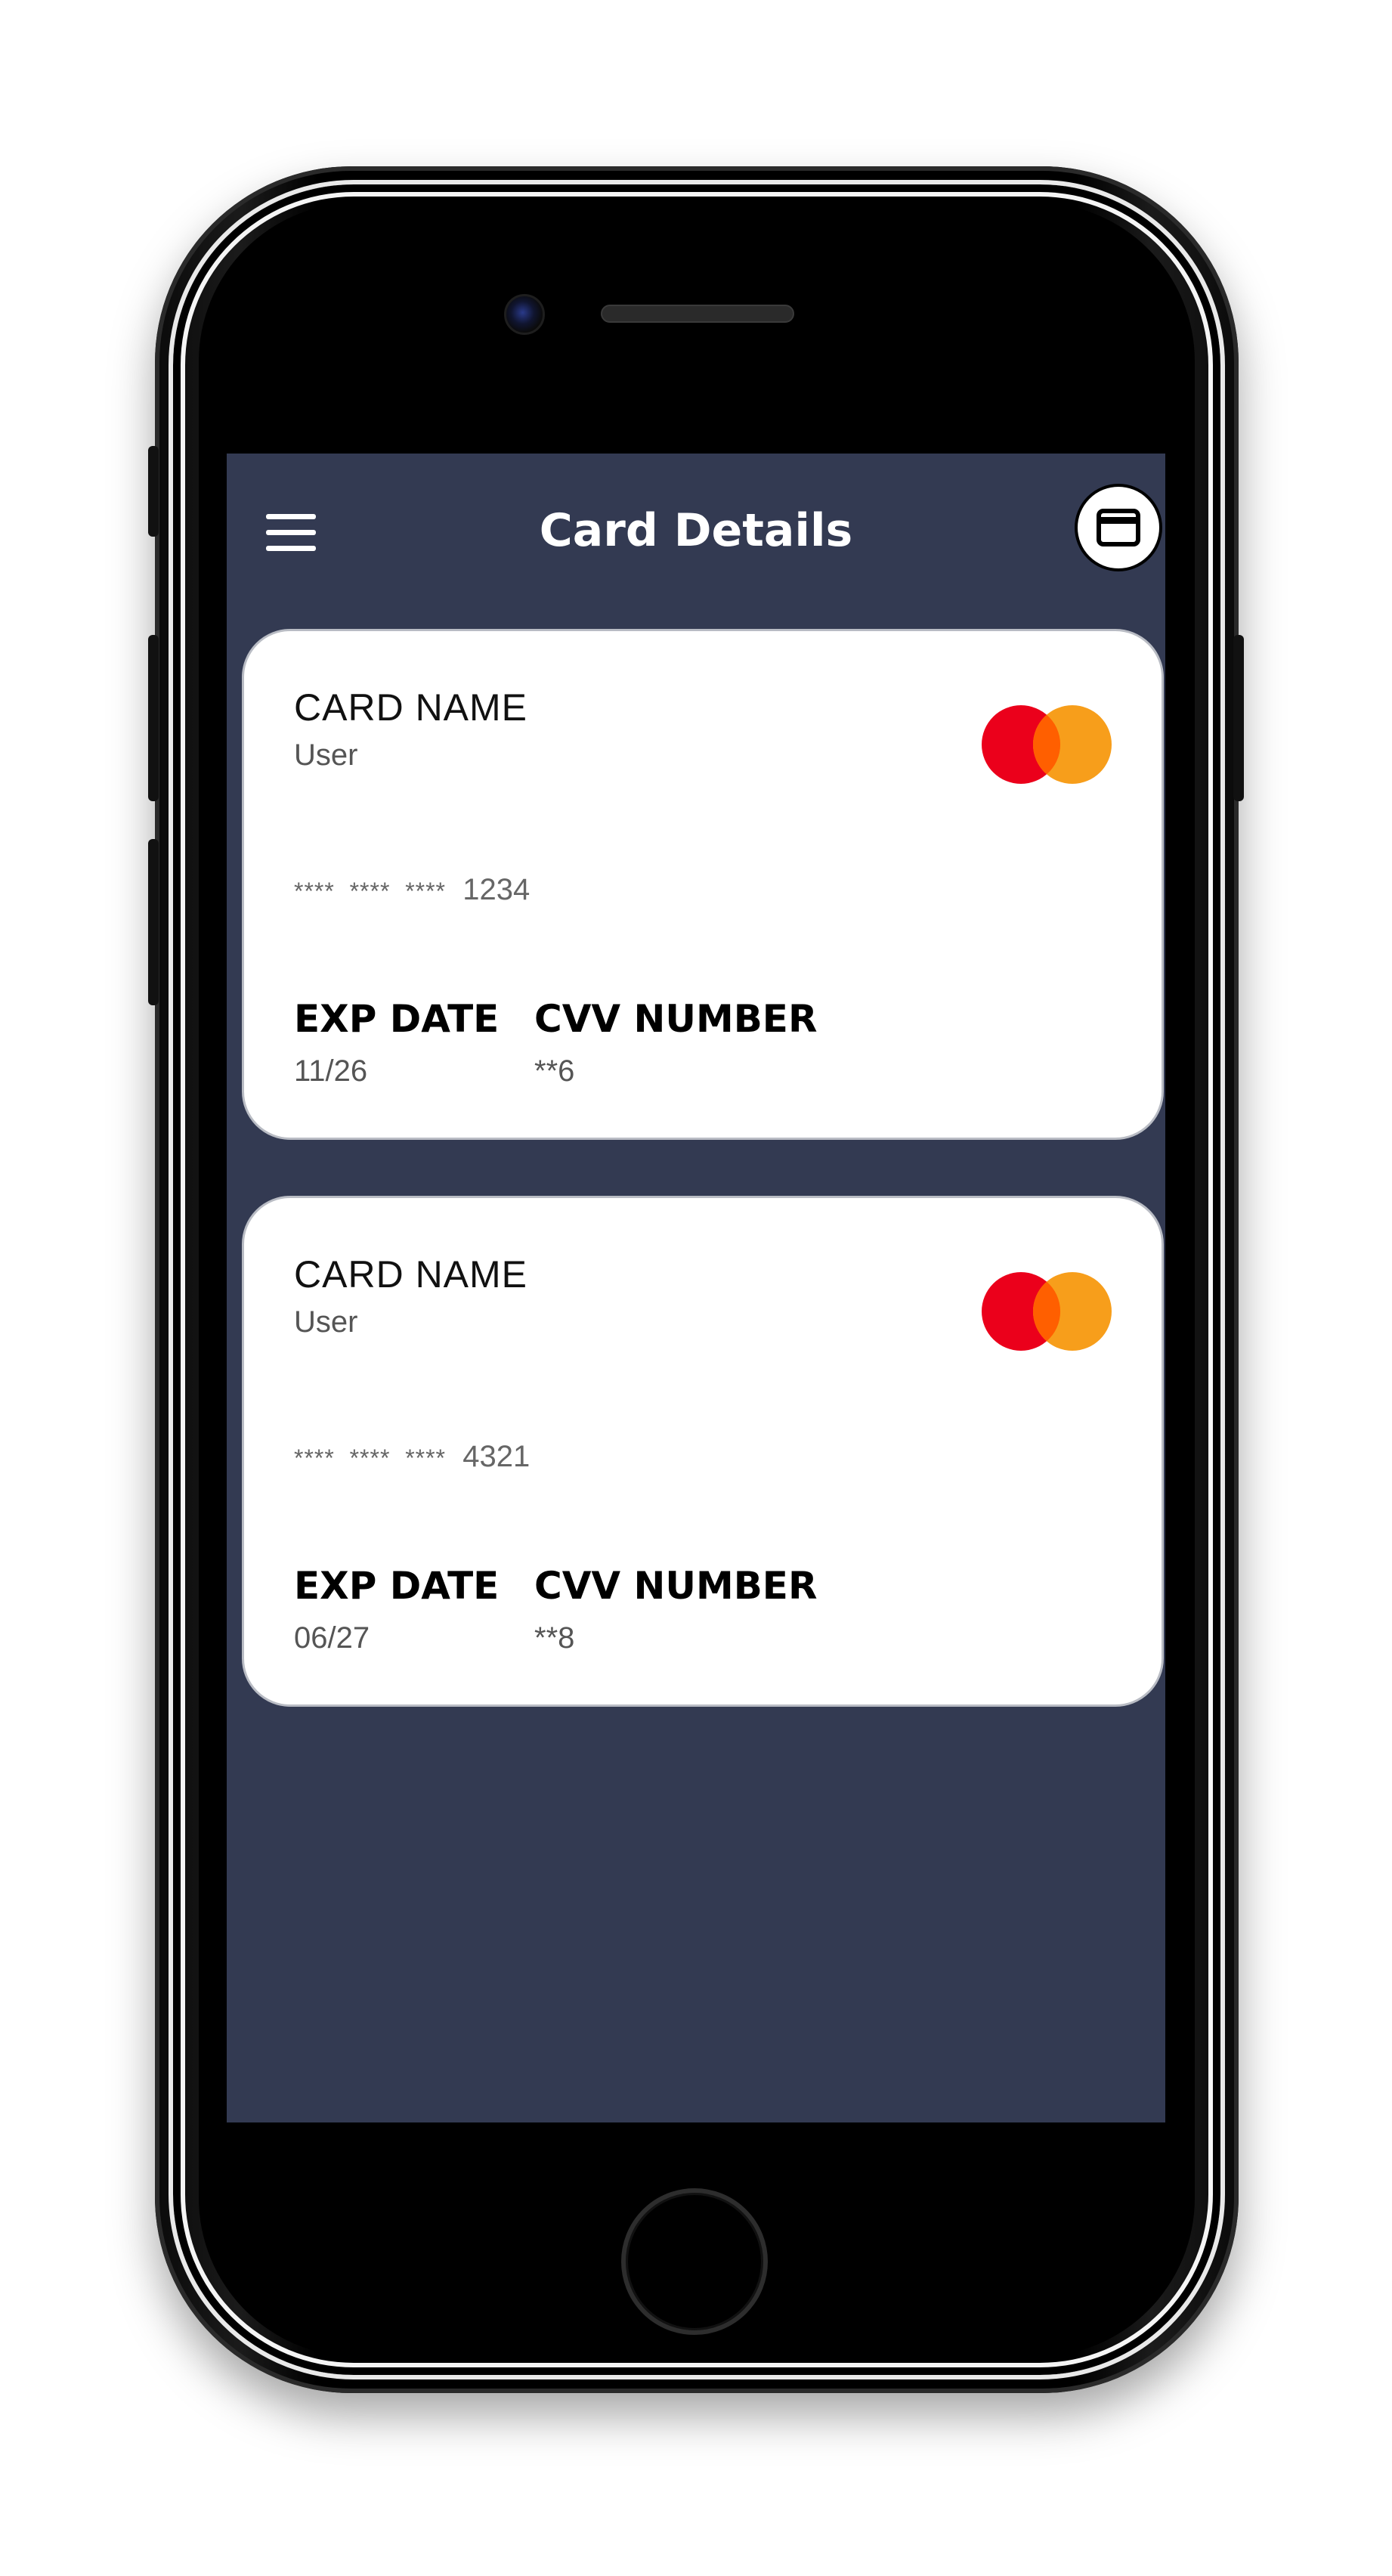  I want to click on power-button, so click(1238, 718).